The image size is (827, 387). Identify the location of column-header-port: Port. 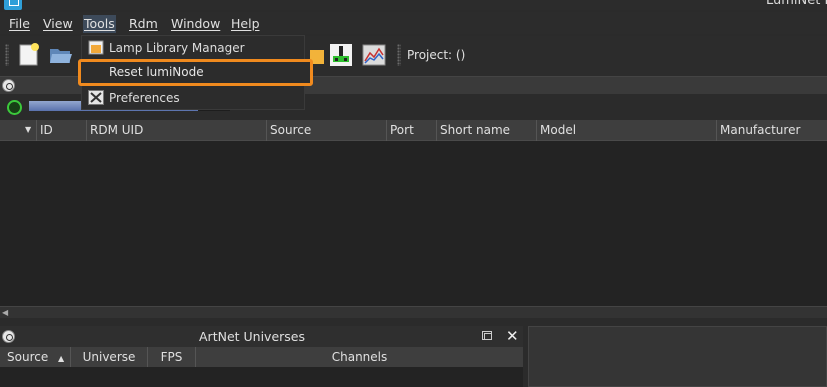
(411, 130).